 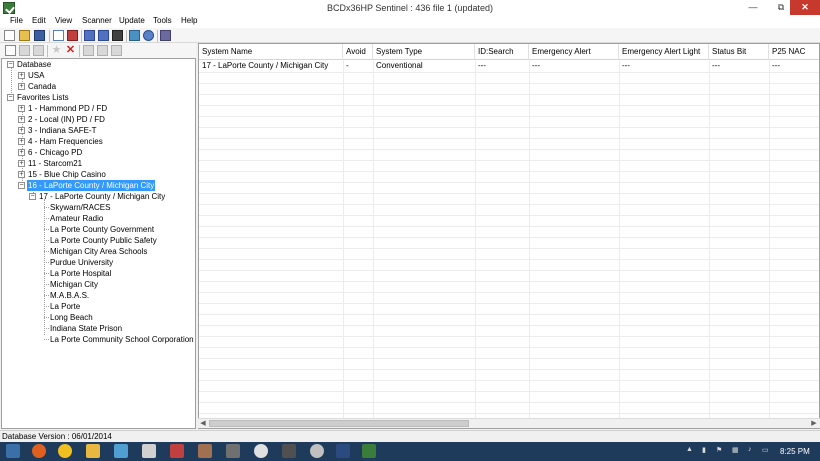 What do you see at coordinates (74, 284) in the screenshot?
I see `tree-node-department: Michigan City` at bounding box center [74, 284].